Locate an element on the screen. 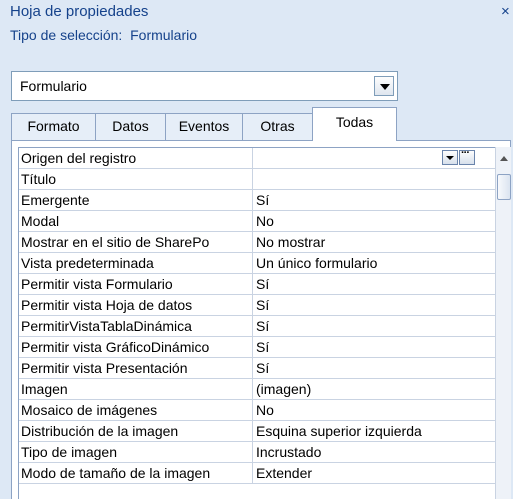 The width and height of the screenshot is (513, 499). object-selector: Formulario is located at coordinates (204, 86).